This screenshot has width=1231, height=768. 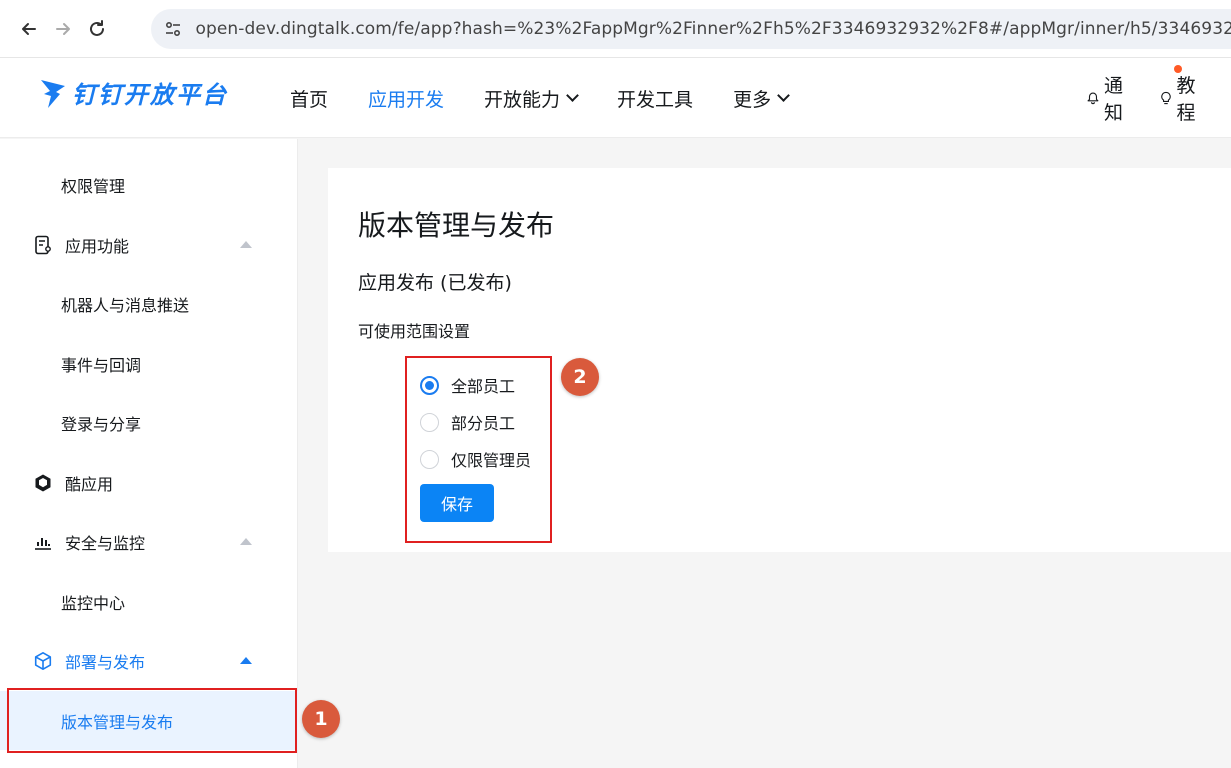 I want to click on forward-button, so click(x=63, y=29).